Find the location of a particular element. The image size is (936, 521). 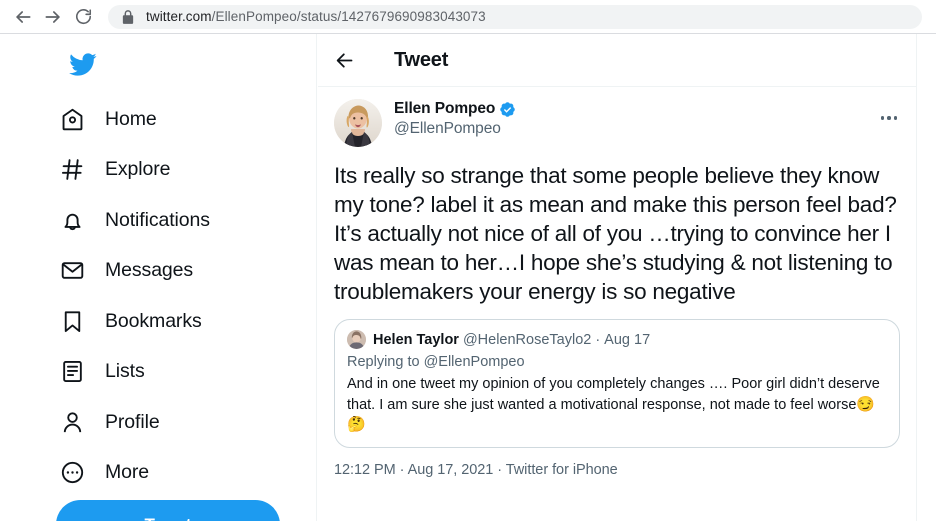

reload-icon is located at coordinates (83, 17).